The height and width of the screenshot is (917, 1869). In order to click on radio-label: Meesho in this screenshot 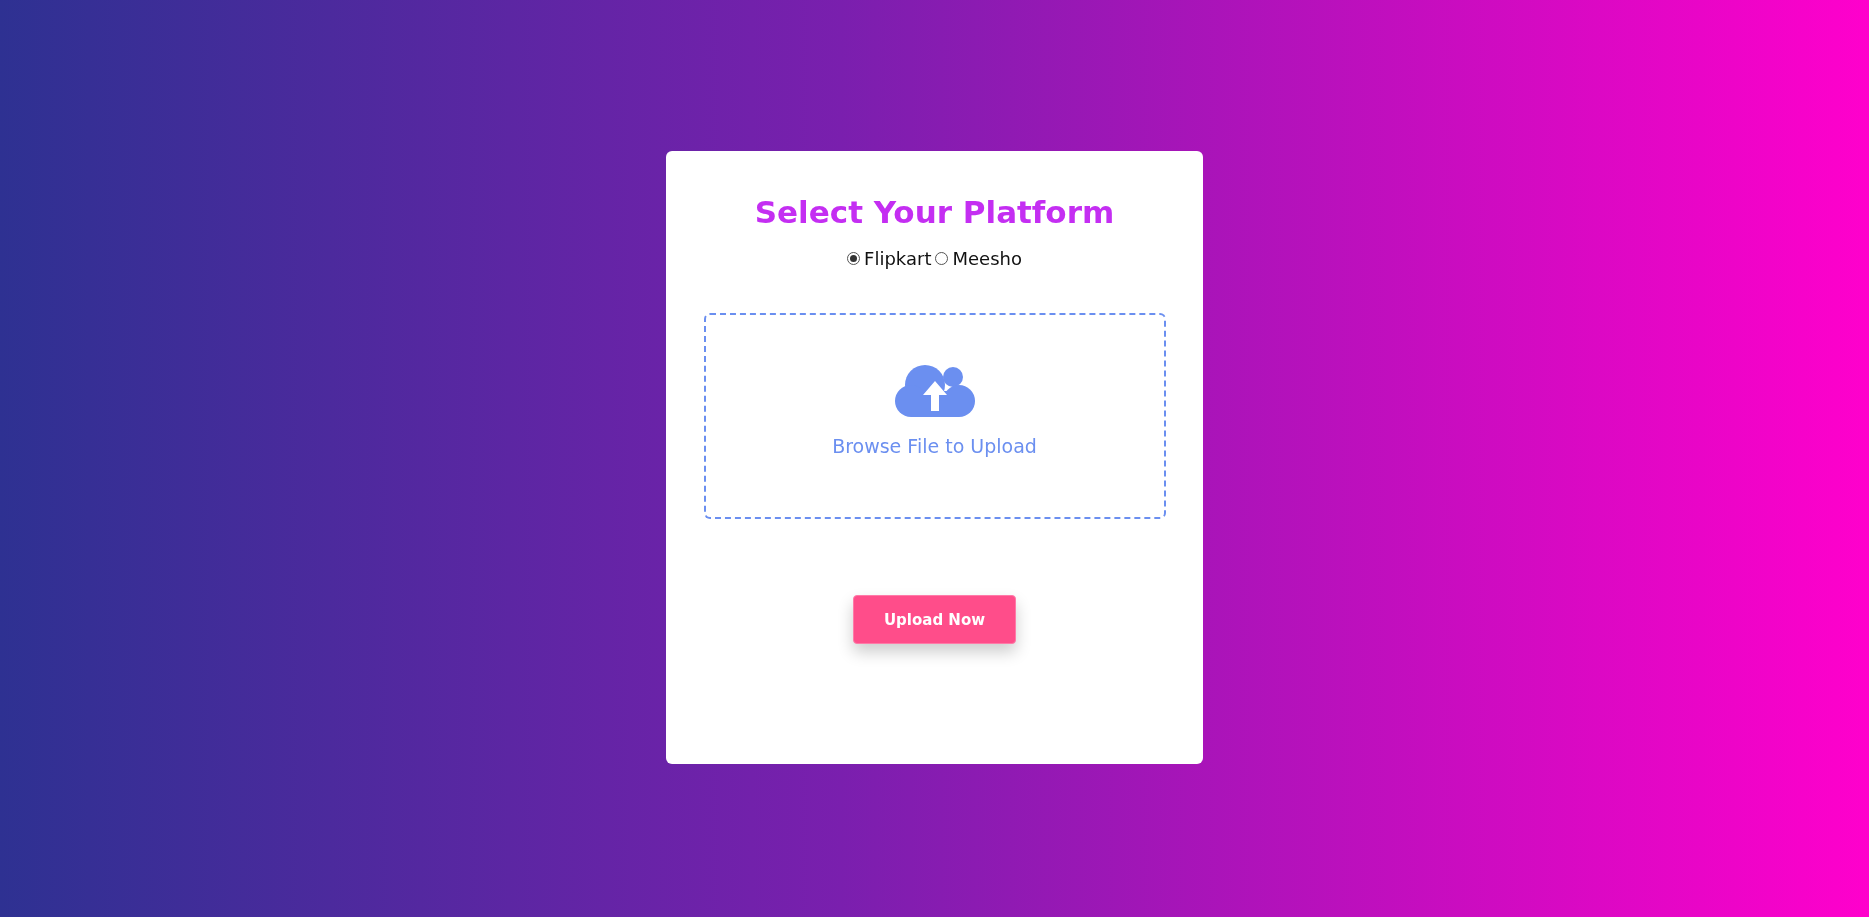, I will do `click(987, 258)`.